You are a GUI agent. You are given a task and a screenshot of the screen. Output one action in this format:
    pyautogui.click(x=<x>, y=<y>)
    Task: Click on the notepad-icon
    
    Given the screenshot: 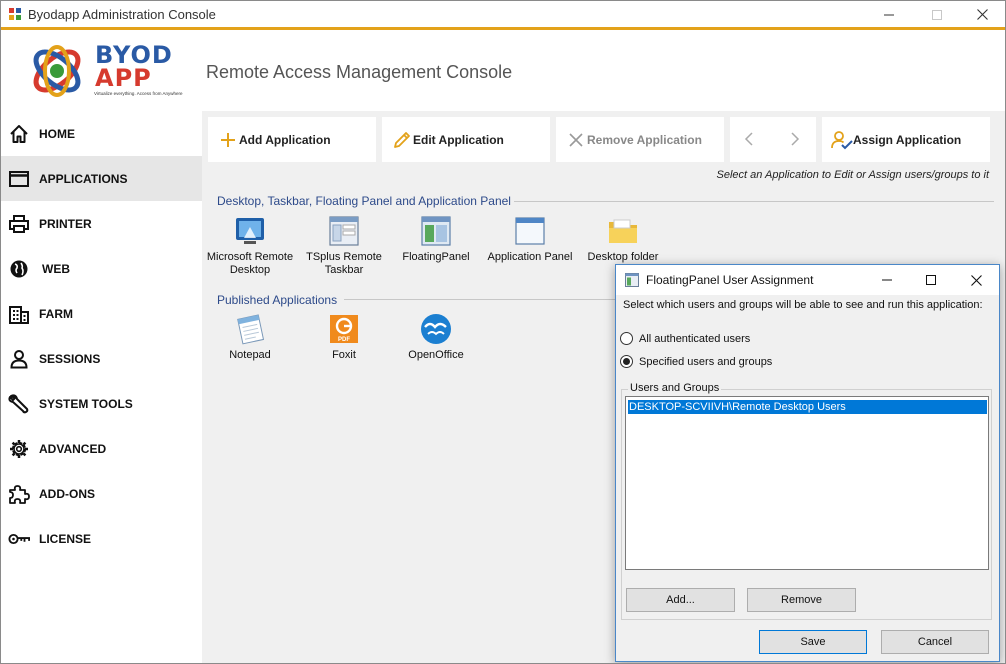 What is the action you would take?
    pyautogui.click(x=250, y=329)
    